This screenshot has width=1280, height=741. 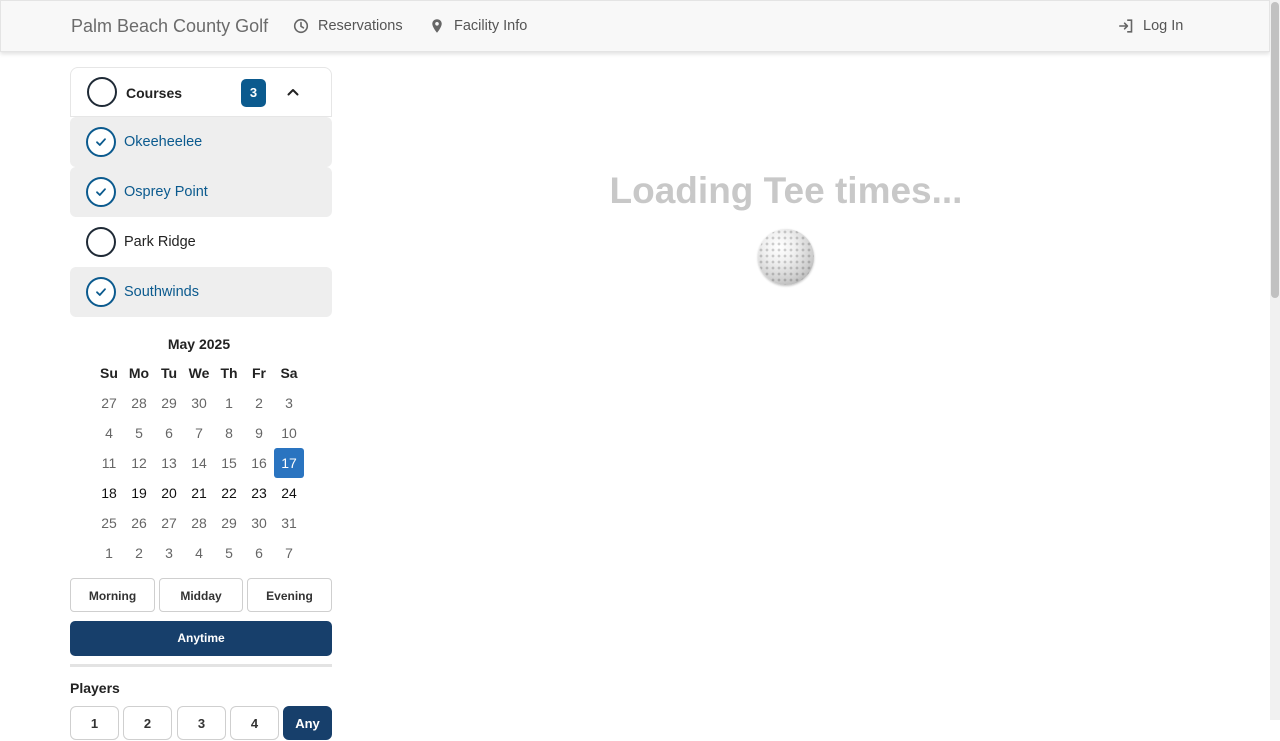 I want to click on section-divider, so click(x=201, y=665).